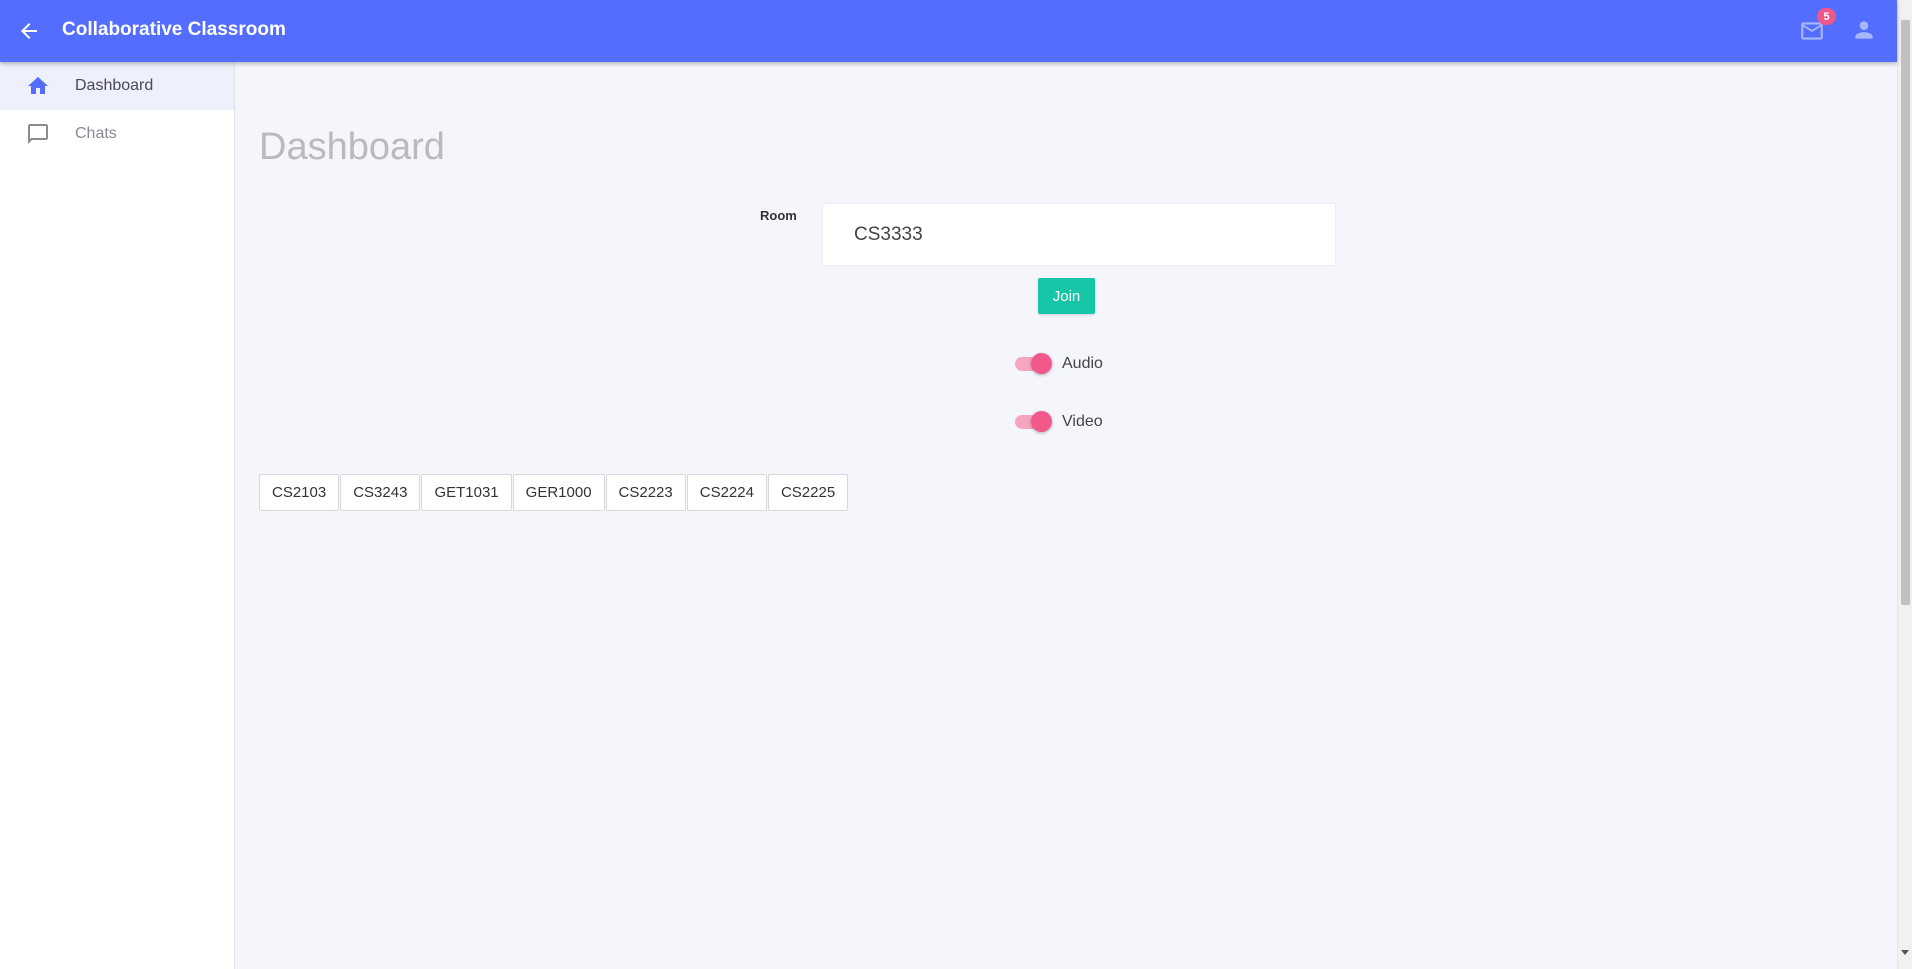 This screenshot has height=969, width=1912. I want to click on scrollbar-thumb, so click(1905, 312).